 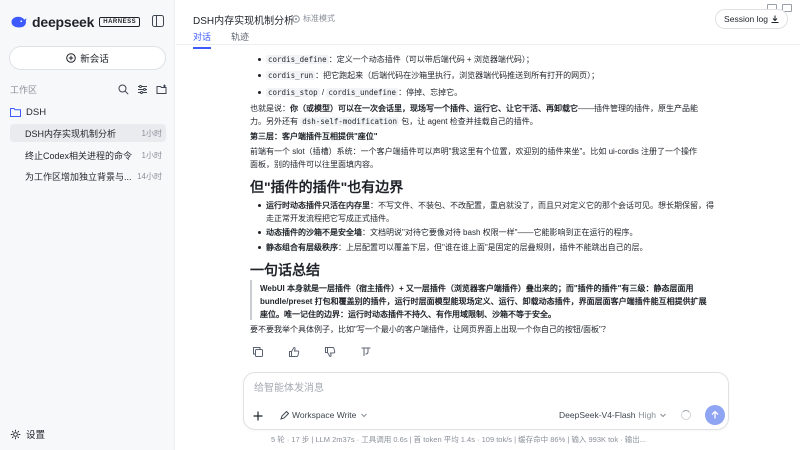 What do you see at coordinates (88, 89) in the screenshot?
I see `workspace-header: 工作区` at bounding box center [88, 89].